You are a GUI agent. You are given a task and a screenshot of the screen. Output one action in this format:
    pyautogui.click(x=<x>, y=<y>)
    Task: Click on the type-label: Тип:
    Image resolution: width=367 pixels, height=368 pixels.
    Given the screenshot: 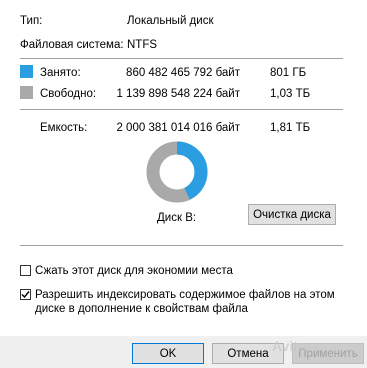 What is the action you would take?
    pyautogui.click(x=31, y=21)
    